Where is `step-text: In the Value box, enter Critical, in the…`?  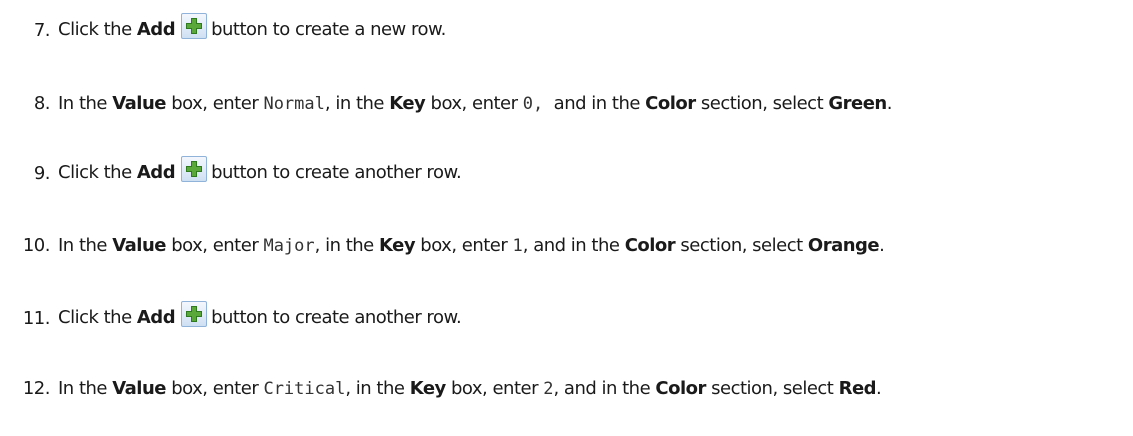 step-text: In the Value box, enter Critical, in the… is located at coordinates (470, 388).